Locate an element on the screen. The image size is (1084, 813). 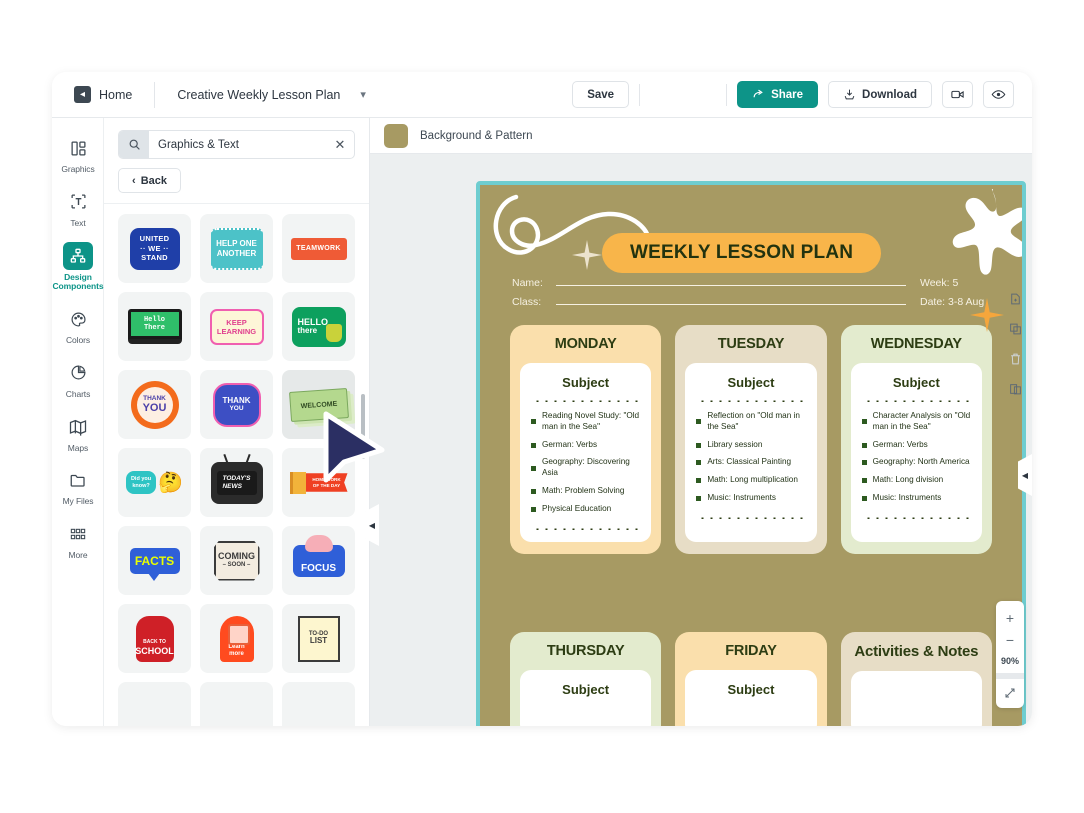
undo-button is located at coordinates (664, 94).